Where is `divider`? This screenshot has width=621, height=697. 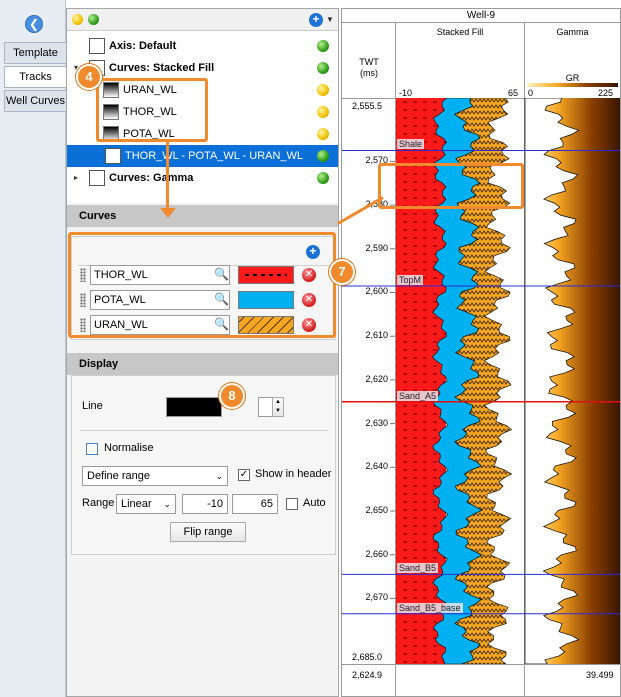 divider is located at coordinates (204, 430).